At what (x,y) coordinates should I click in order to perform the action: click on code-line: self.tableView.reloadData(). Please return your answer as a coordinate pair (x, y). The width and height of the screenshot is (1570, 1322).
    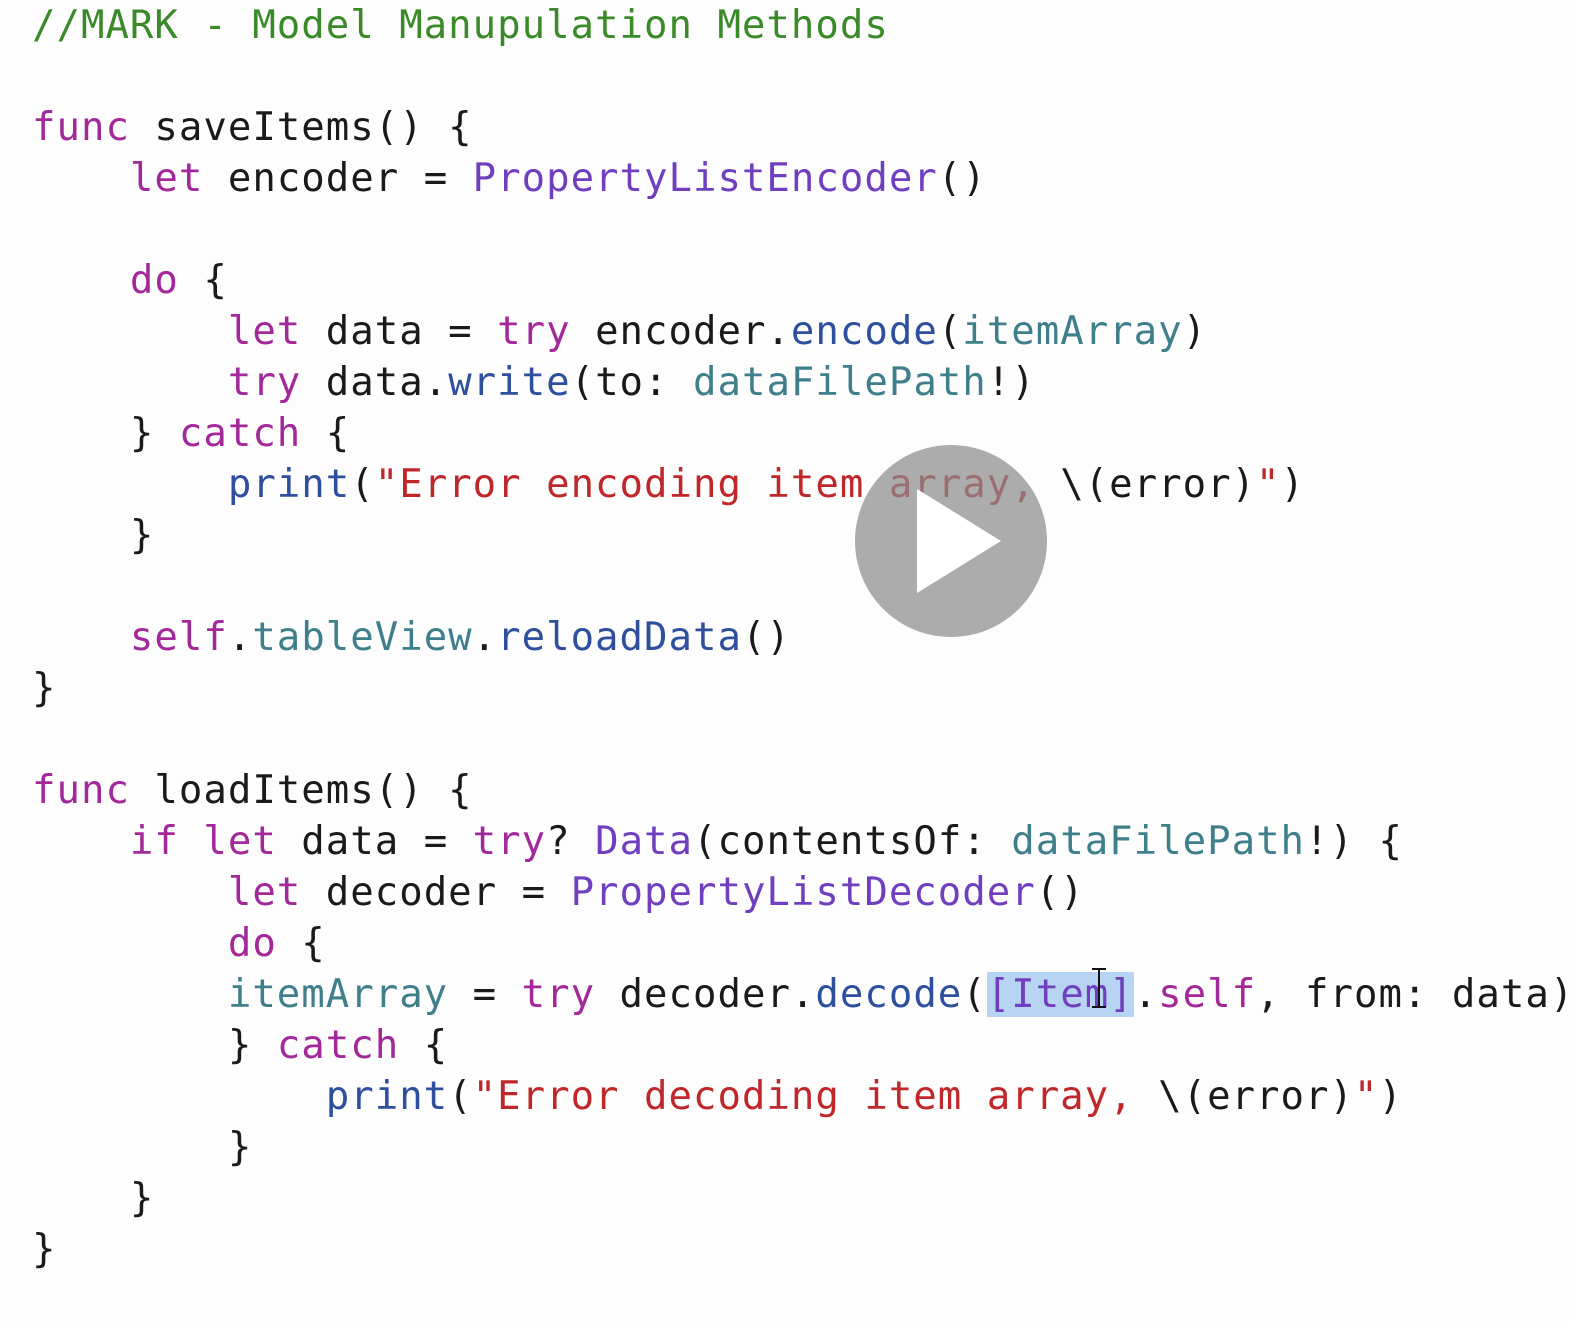
    Looking at the image, I should click on (801, 637).